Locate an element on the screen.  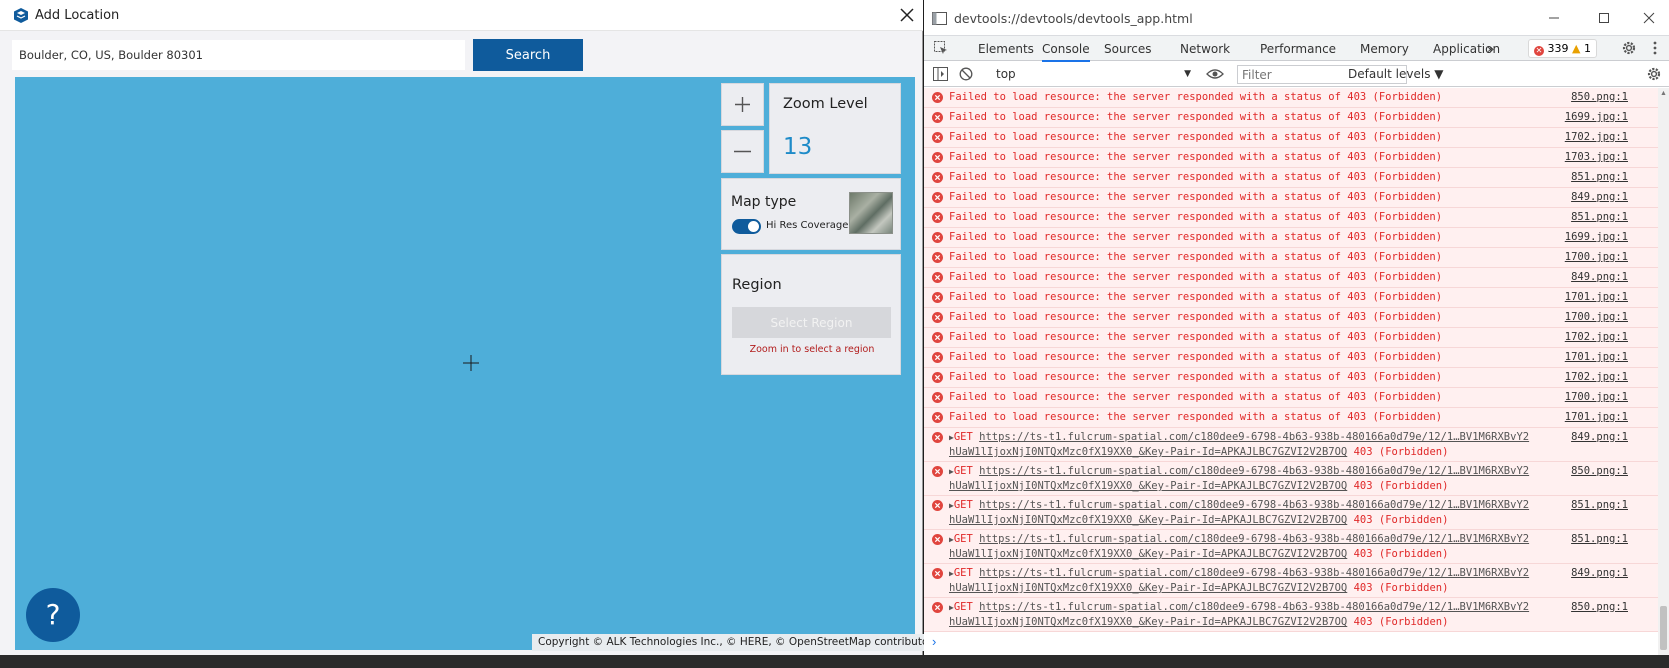
search-button: Search is located at coordinates (528, 55).